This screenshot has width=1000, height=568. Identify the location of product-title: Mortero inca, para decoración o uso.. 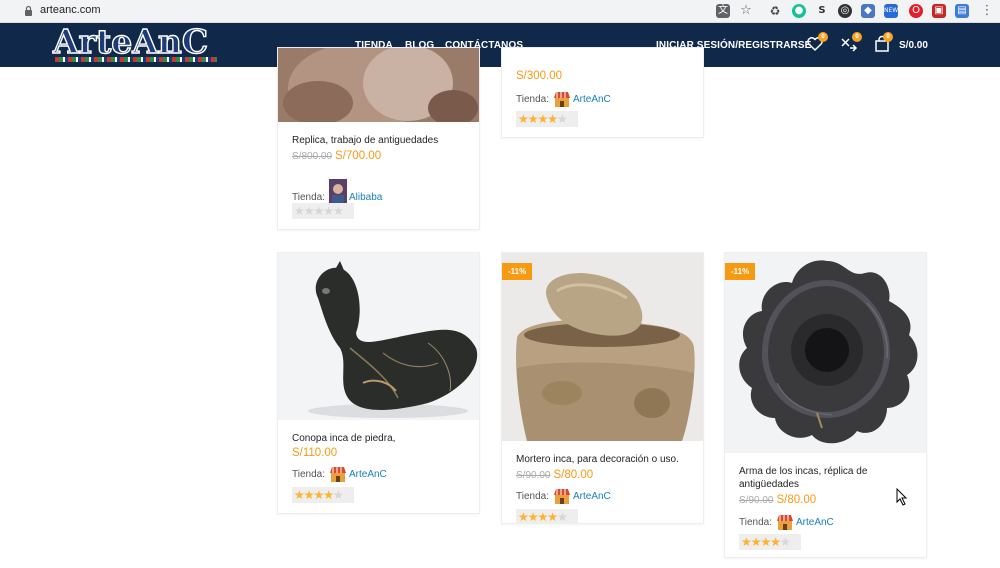
(606, 459).